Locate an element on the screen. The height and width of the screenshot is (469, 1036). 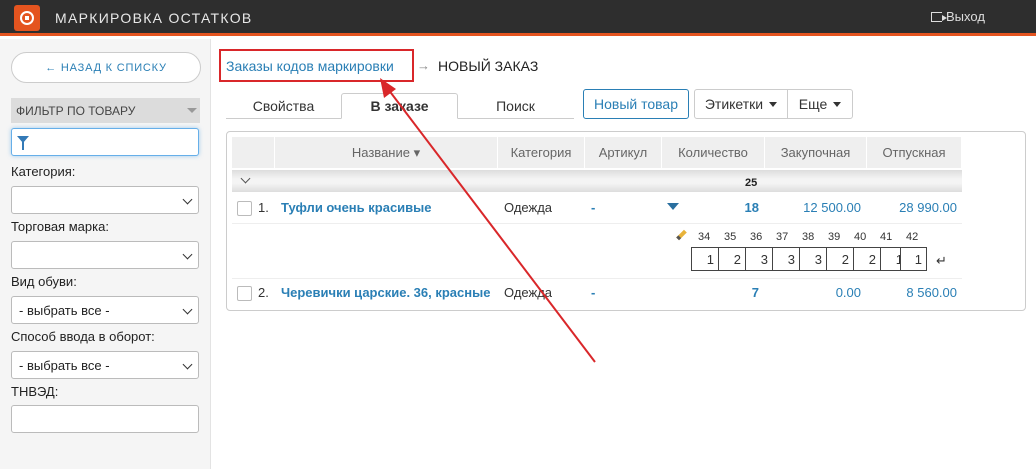
annotation-arrow is located at coordinates (488, 220).